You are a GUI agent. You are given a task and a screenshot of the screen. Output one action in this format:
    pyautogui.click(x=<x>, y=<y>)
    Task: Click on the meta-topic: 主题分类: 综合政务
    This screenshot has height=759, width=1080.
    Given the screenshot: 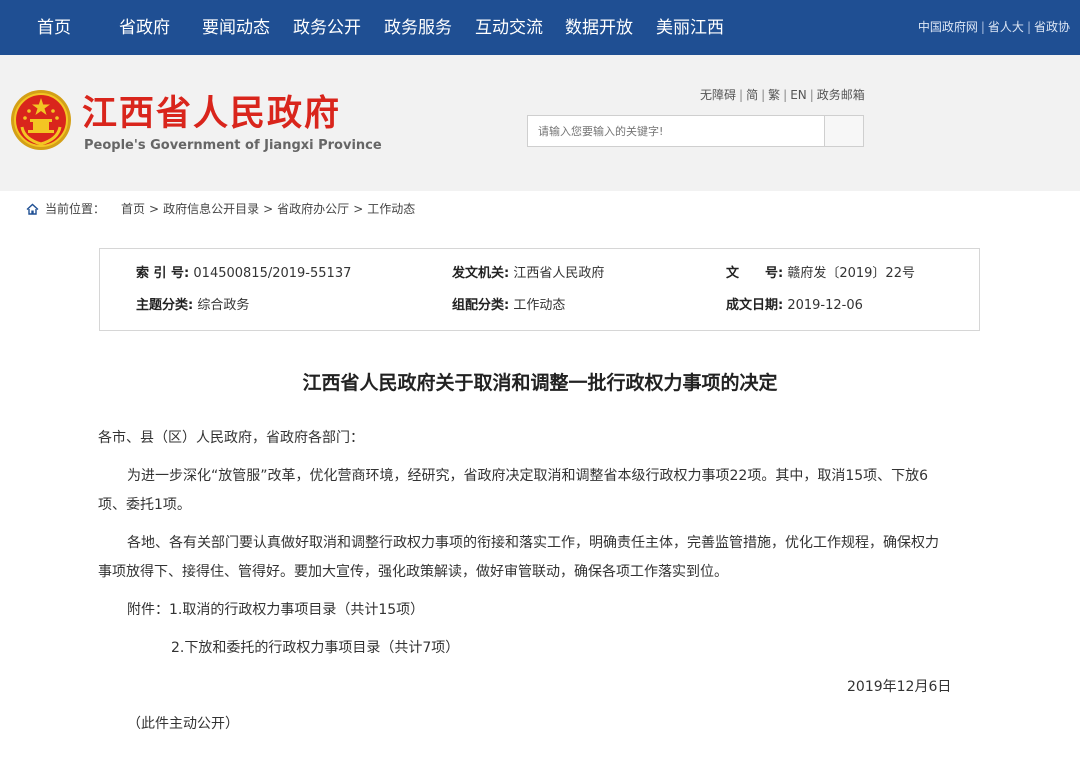 What is the action you would take?
    pyautogui.click(x=192, y=306)
    